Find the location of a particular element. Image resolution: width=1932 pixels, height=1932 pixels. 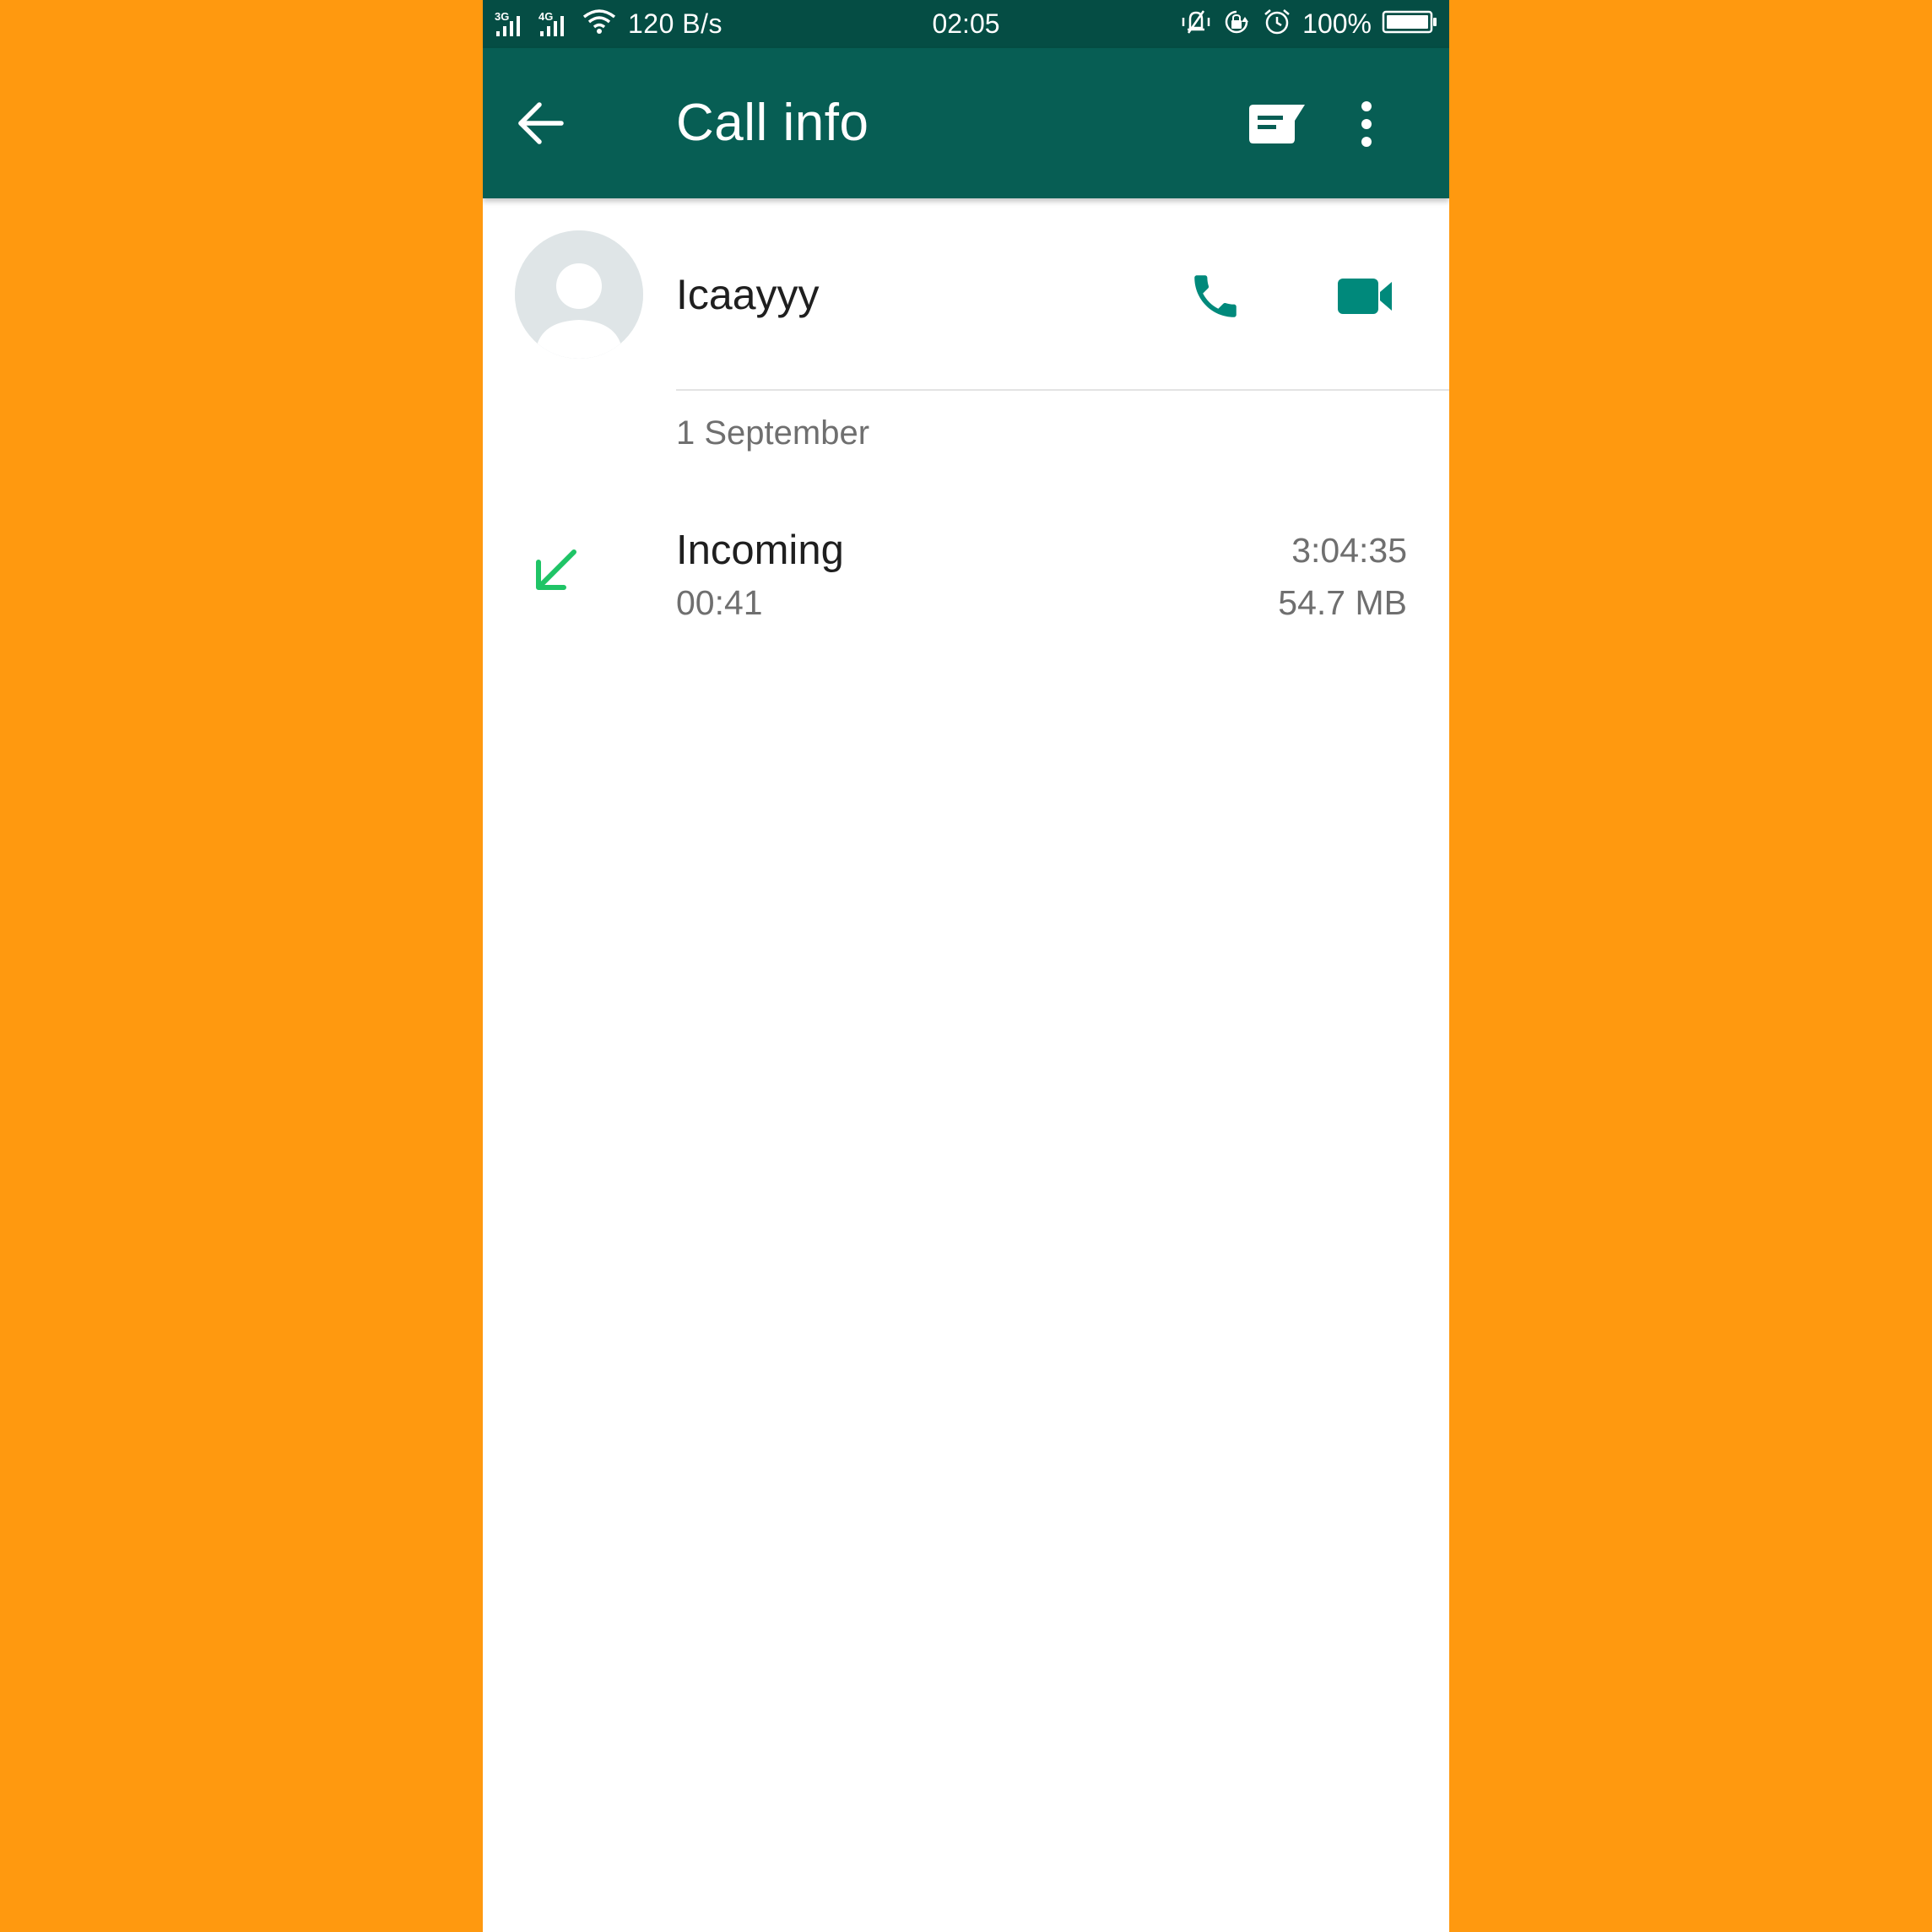

video-camera-icon is located at coordinates (1365, 296).